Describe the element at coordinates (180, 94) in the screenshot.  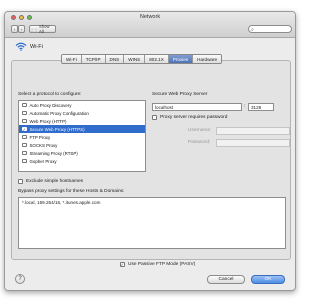
I see `server-label: Secure Web Proxy Server` at that location.